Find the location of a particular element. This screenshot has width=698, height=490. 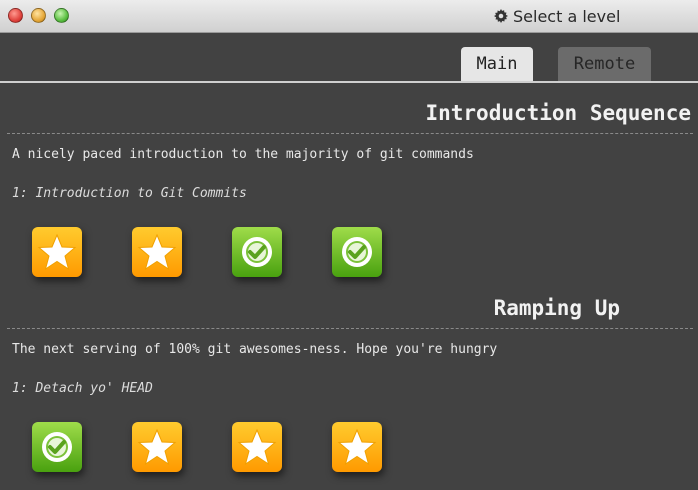

section-title-ramping-up: Ramping Up is located at coordinates (556, 308).